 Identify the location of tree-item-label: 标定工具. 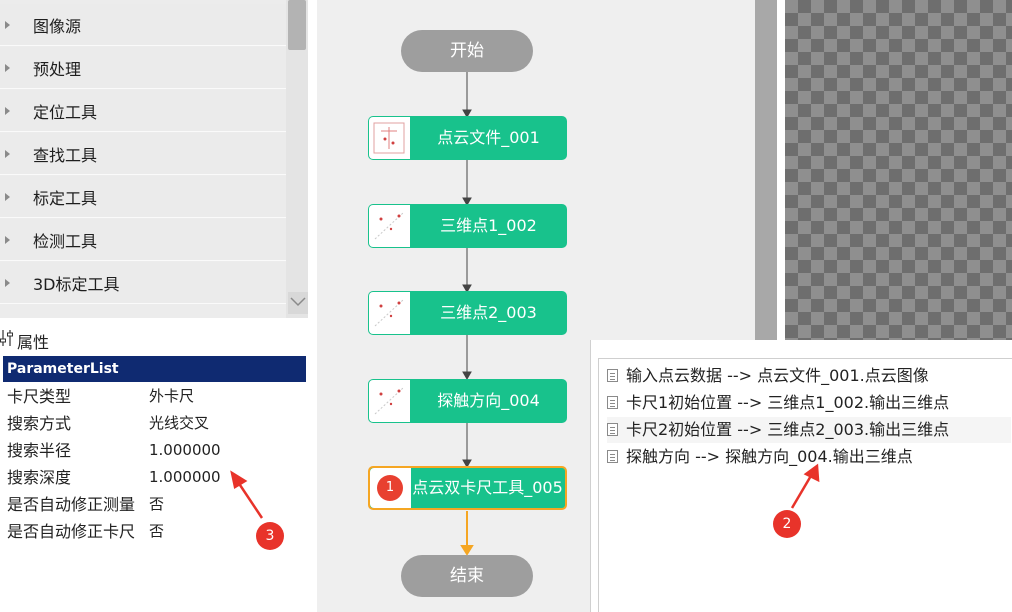
(65, 198).